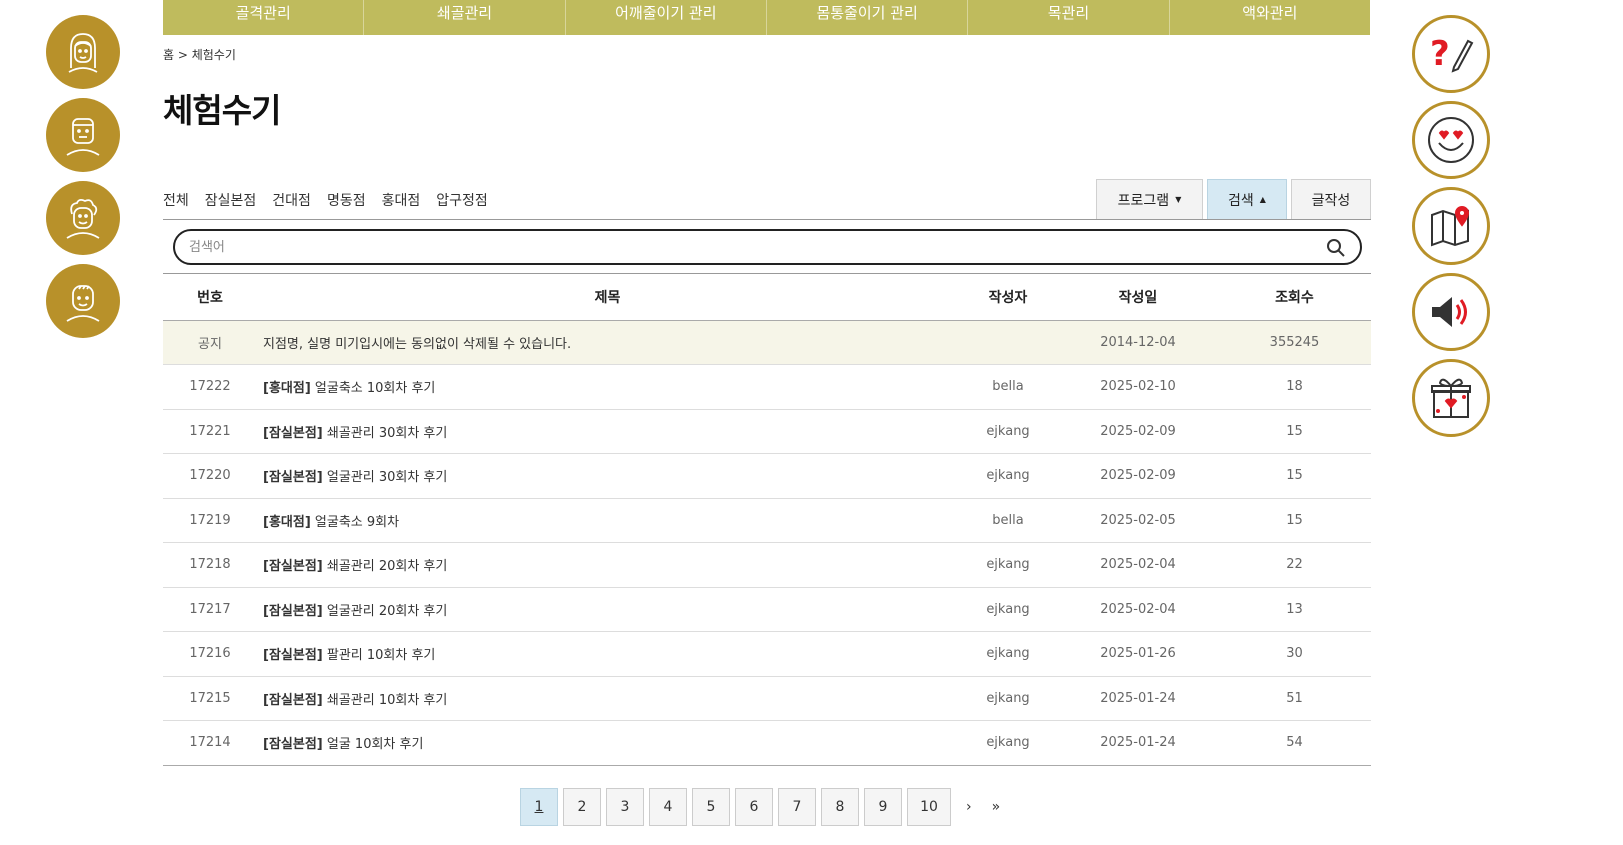 Image resolution: width=1623 pixels, height=845 pixels. I want to click on post-title-cell: [잠실본점] 얼굴 10회차 후기, so click(607, 743).